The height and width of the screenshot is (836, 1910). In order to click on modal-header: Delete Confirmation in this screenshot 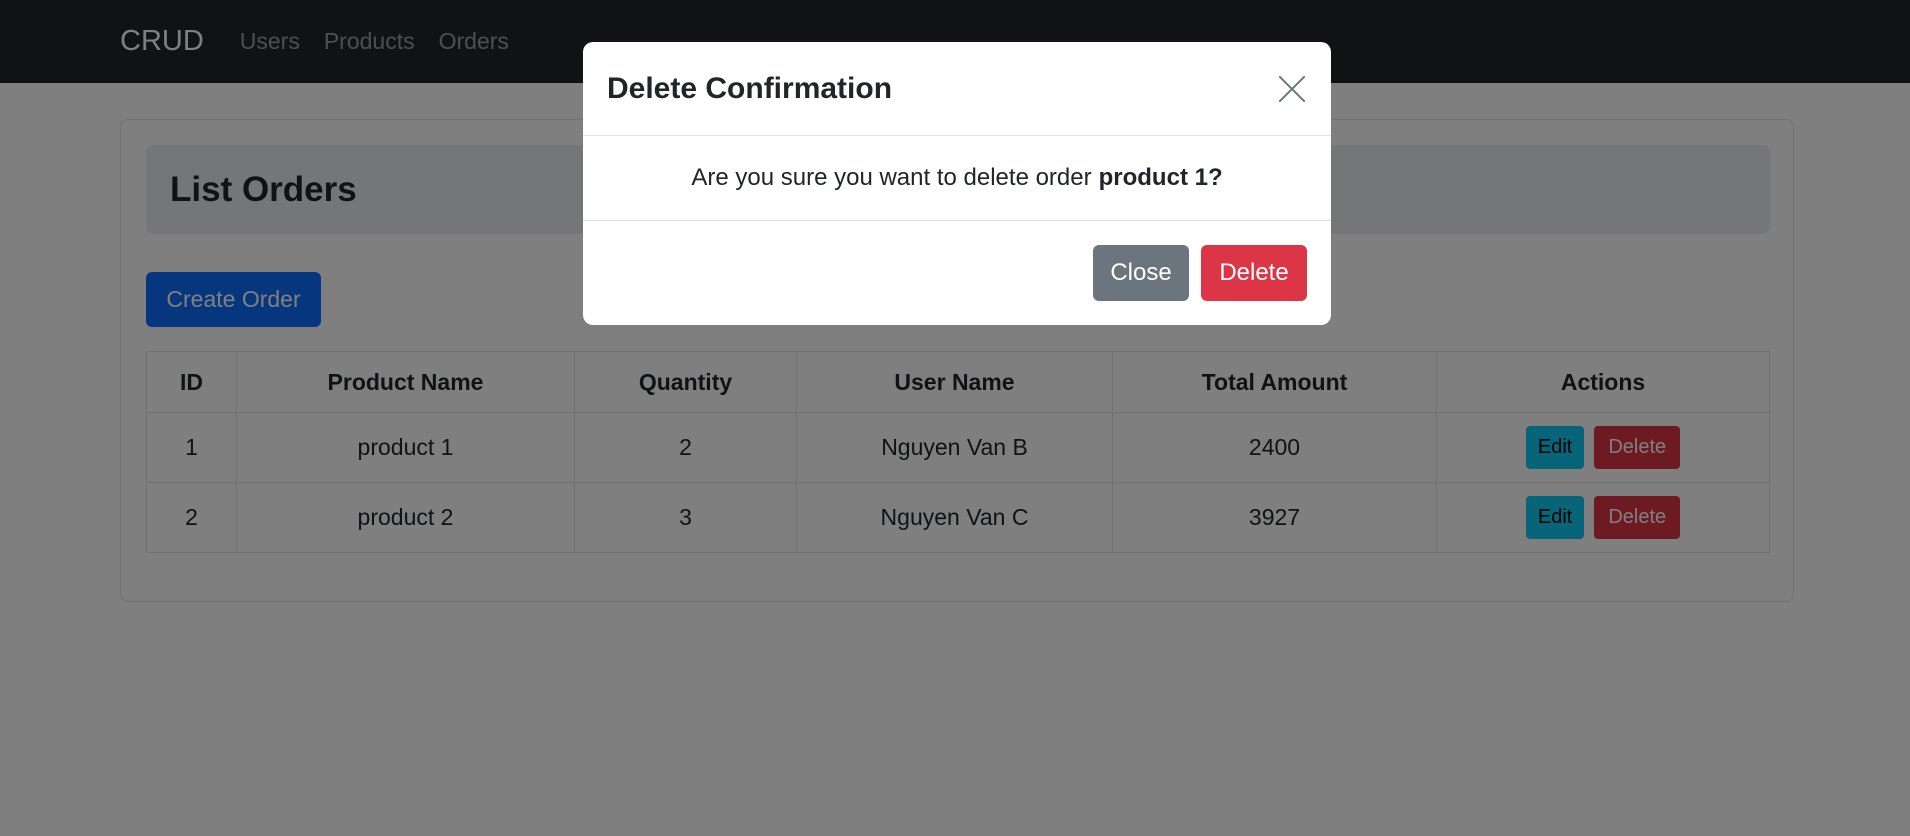, I will do `click(957, 89)`.